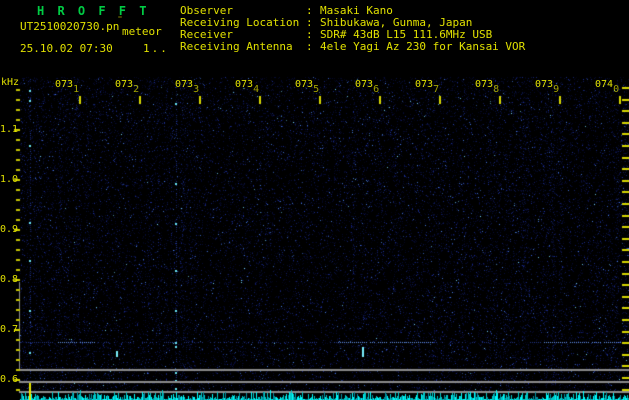 The height and width of the screenshot is (400, 629). What do you see at coordinates (316, 89) in the screenshot?
I see `time-tick-label-subdigit: 5` at bounding box center [316, 89].